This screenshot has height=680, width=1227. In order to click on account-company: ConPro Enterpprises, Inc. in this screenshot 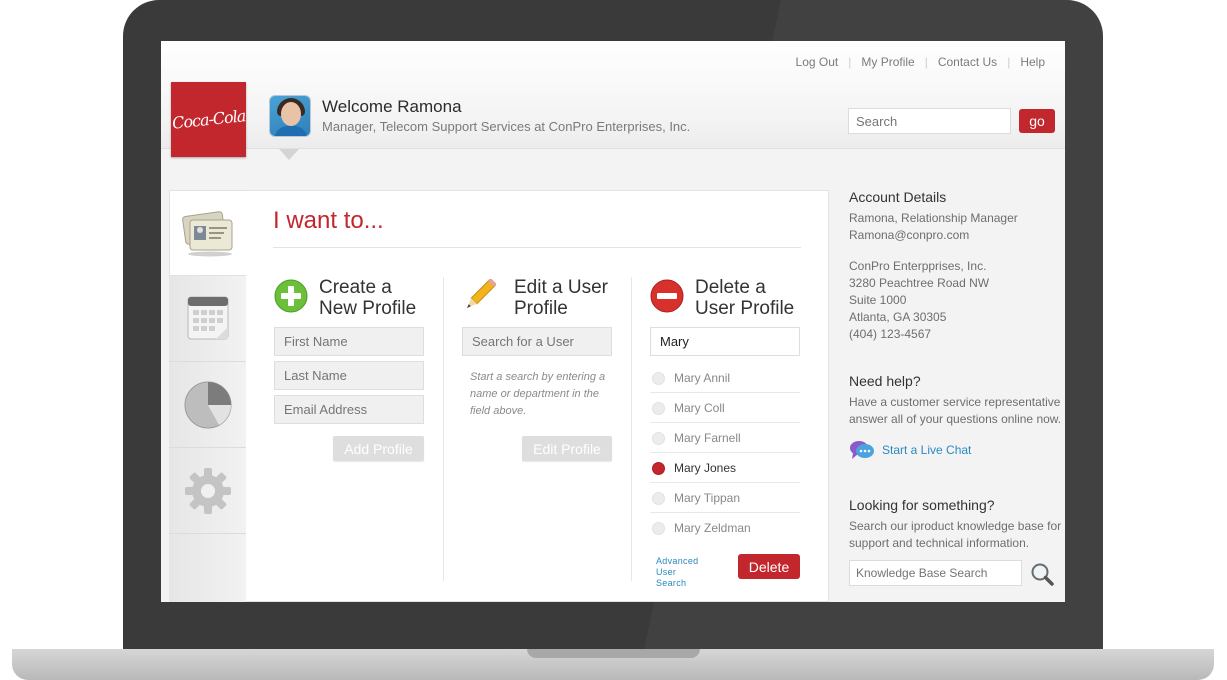, I will do `click(918, 266)`.